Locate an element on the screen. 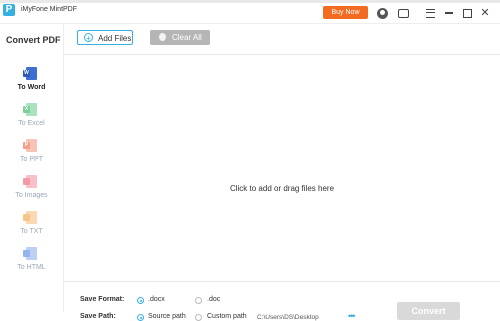 This screenshot has height=321, width=500. menu-icon is located at coordinates (430, 13).